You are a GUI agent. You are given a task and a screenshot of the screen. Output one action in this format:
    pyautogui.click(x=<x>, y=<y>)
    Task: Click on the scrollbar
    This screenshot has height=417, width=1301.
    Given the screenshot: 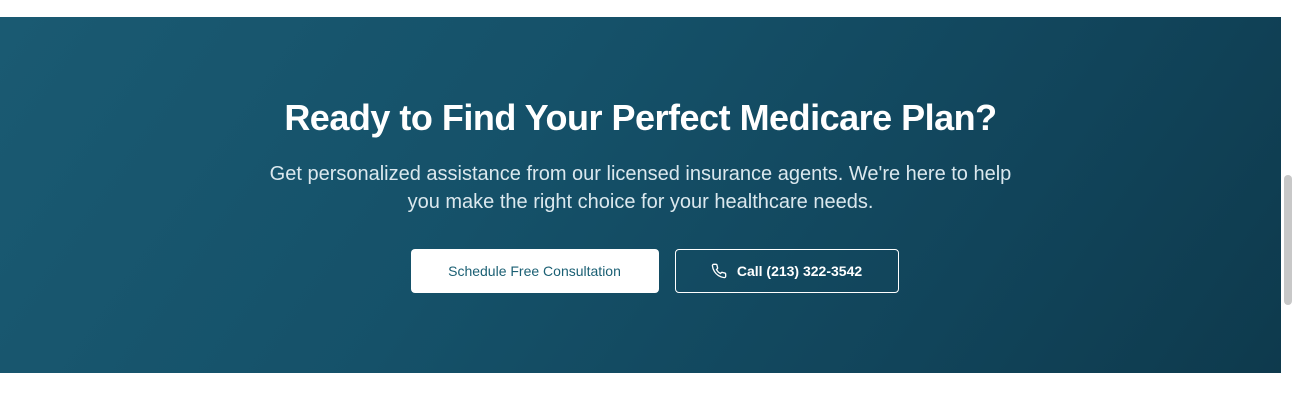 What is the action you would take?
    pyautogui.click(x=1291, y=208)
    